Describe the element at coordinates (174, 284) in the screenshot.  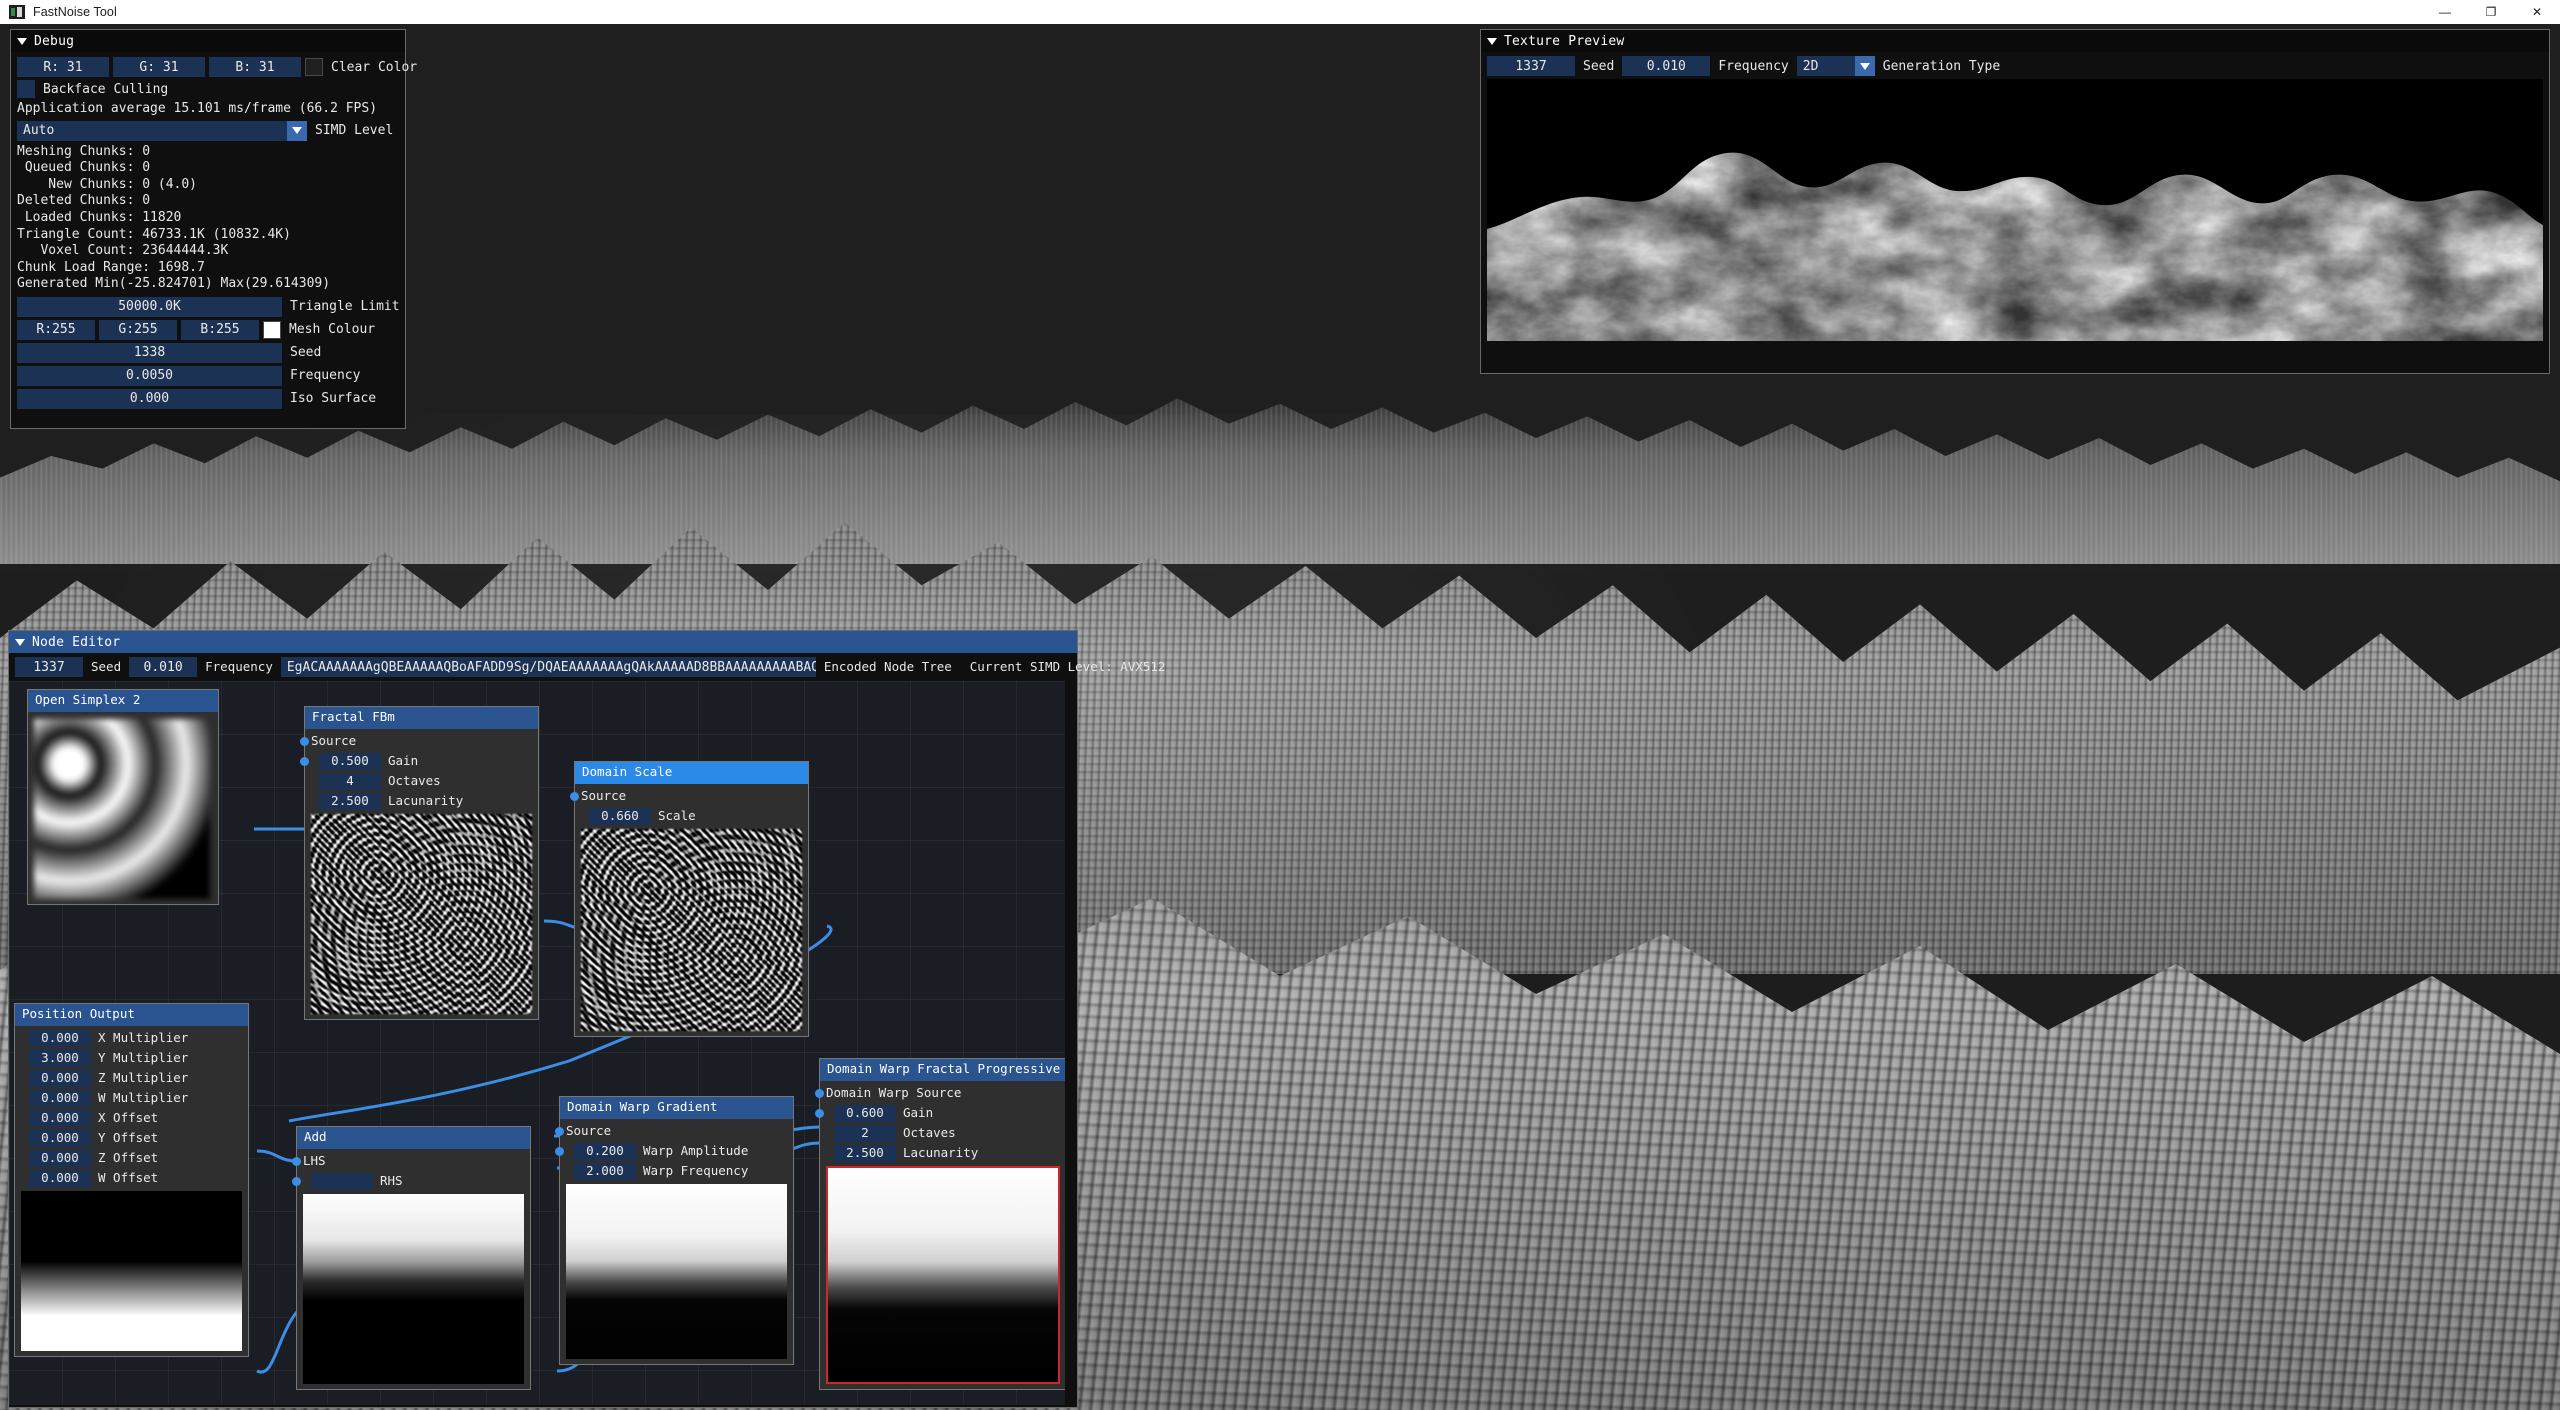
I see `stat-generated-min-max: Generated Min(-25.824701) Max(29.614309)` at that location.